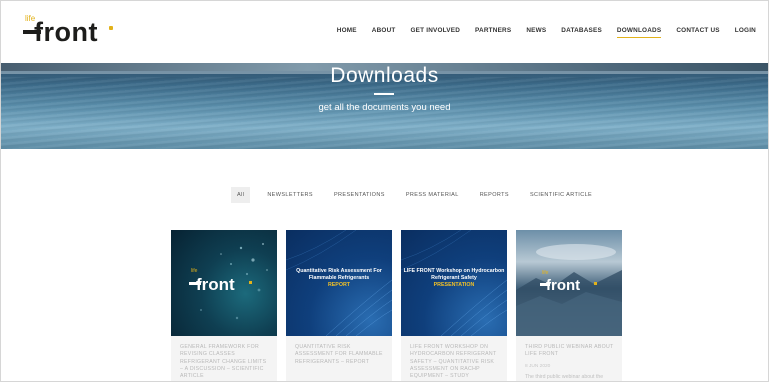  I want to click on logo-dot, so click(111, 28).